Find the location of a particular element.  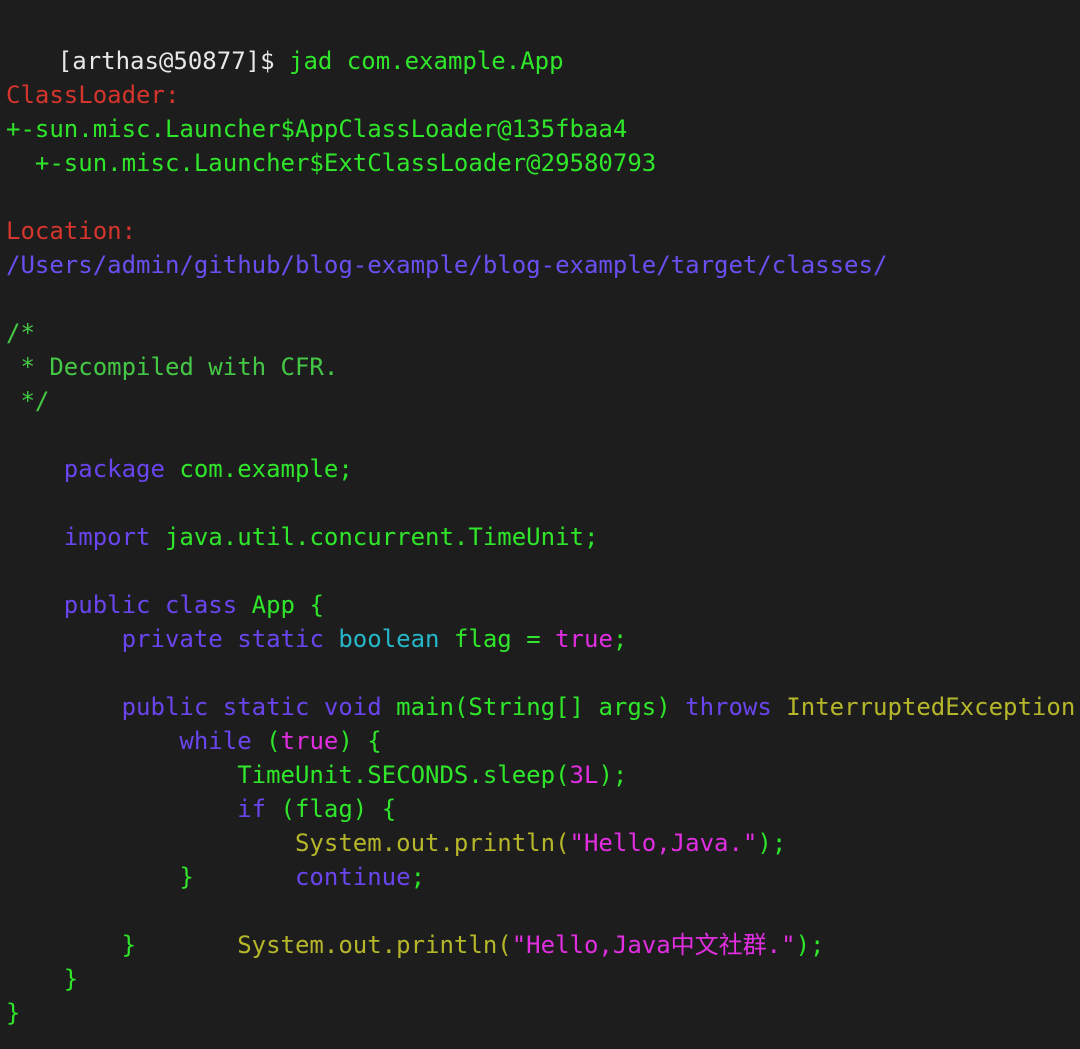

main-exception-type: InterruptedException is located at coordinates (923, 707).